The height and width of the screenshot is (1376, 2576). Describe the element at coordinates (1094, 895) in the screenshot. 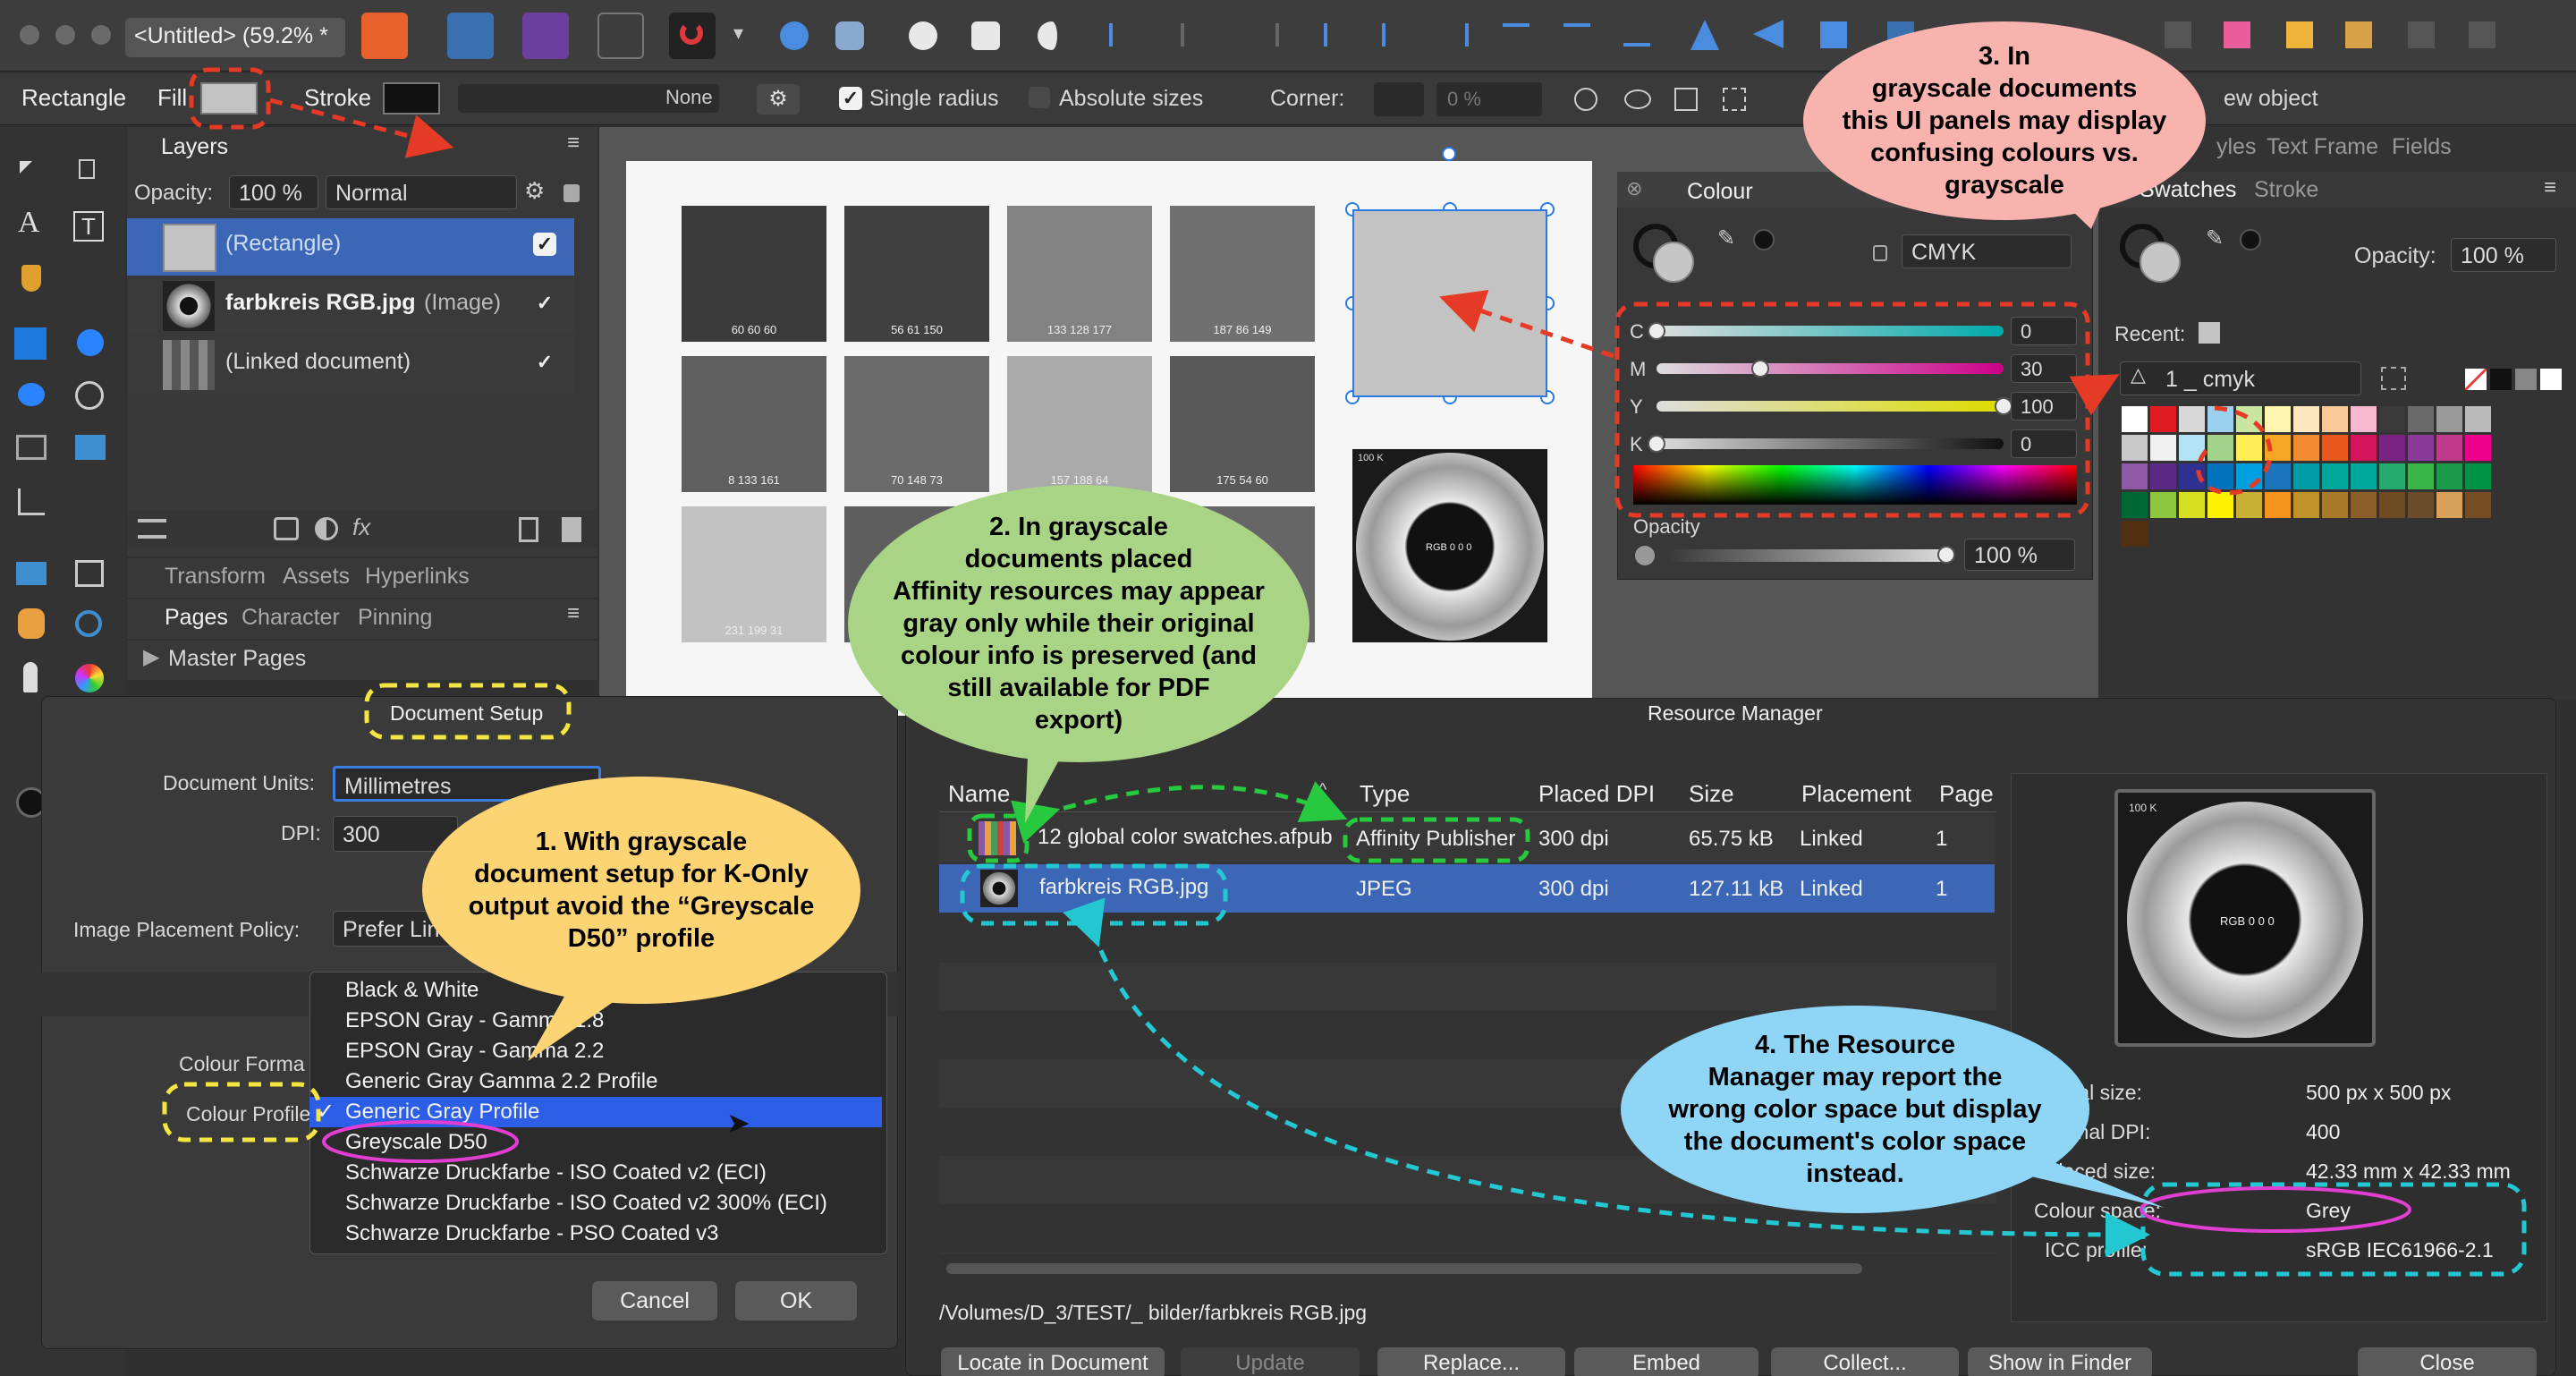

I see `jpeg-name-highlight` at that location.